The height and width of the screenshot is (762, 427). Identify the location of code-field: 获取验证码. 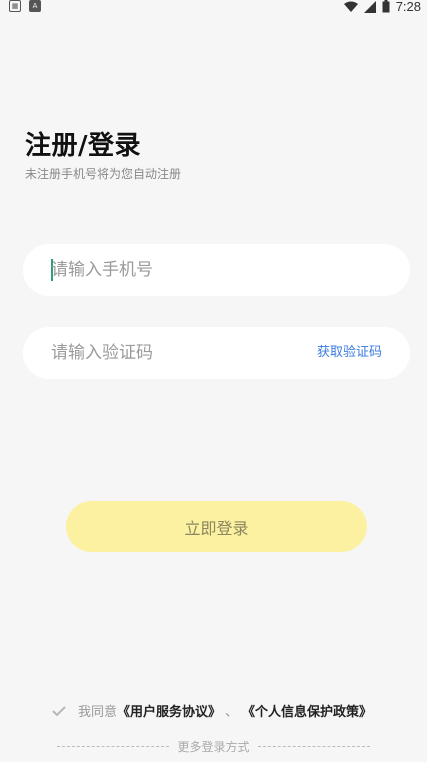
(216, 353).